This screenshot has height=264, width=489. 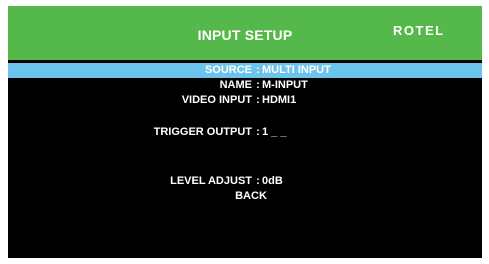 I want to click on menu-item-level-adjust: LEVEL ADJUST : 0dB, so click(x=245, y=181).